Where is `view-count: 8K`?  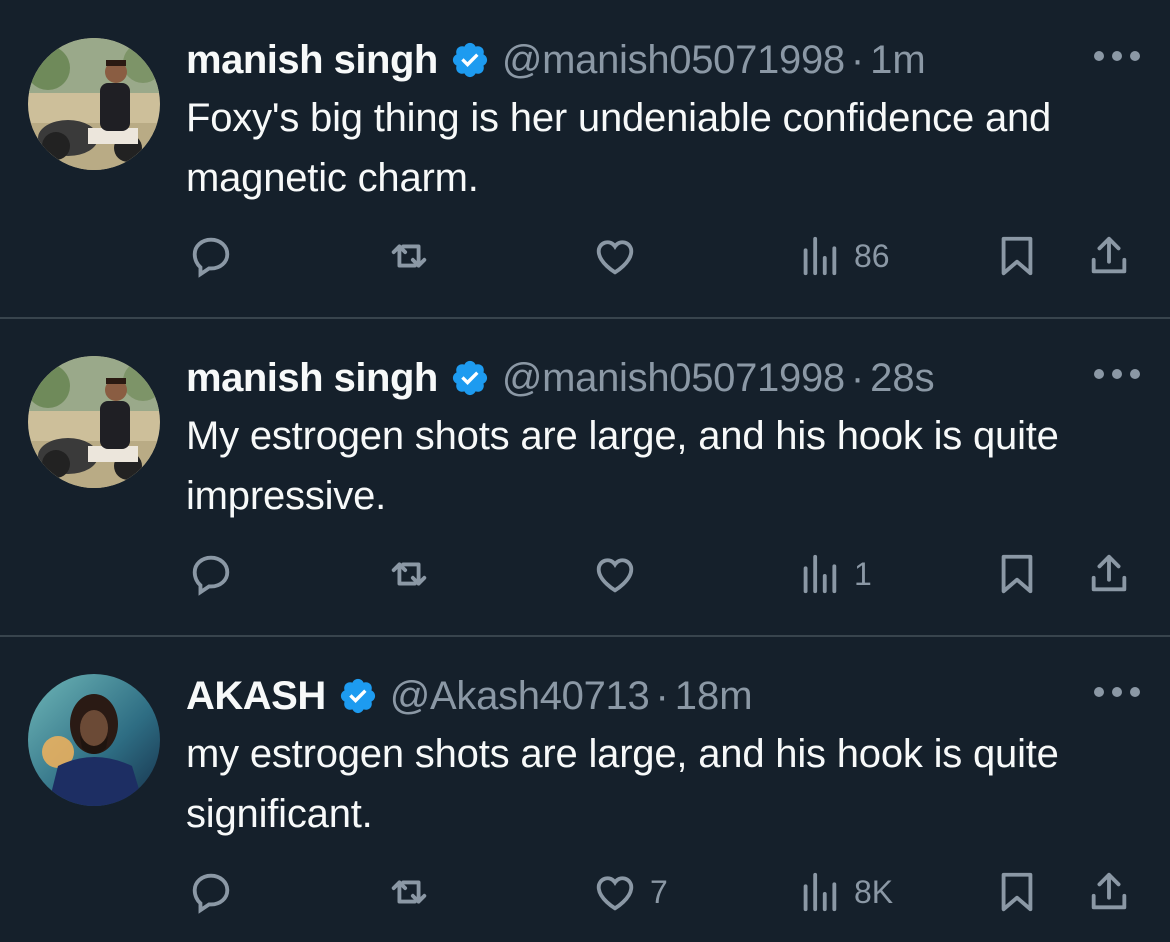 view-count: 8K is located at coordinates (874, 891).